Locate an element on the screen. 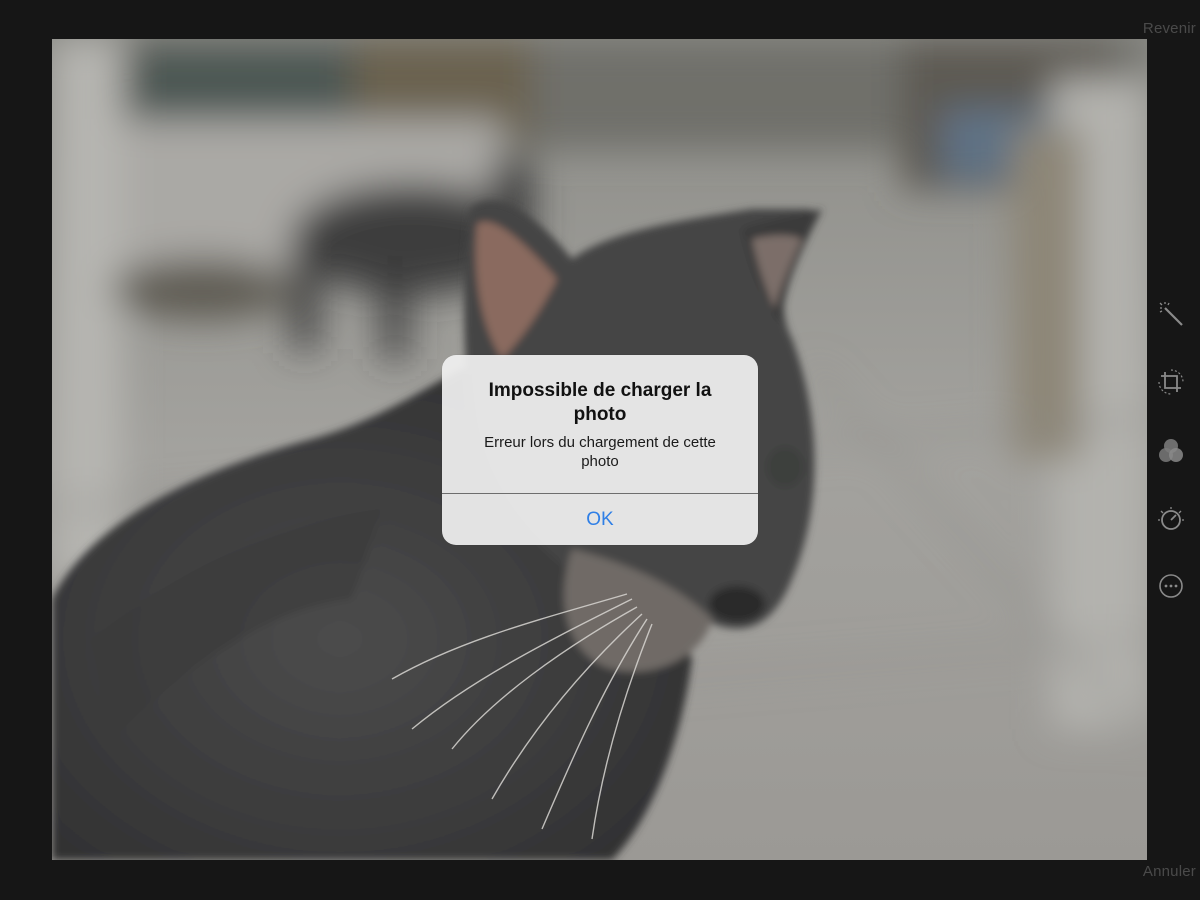 The height and width of the screenshot is (900, 1200). magic-wand-icon is located at coordinates (1171, 314).